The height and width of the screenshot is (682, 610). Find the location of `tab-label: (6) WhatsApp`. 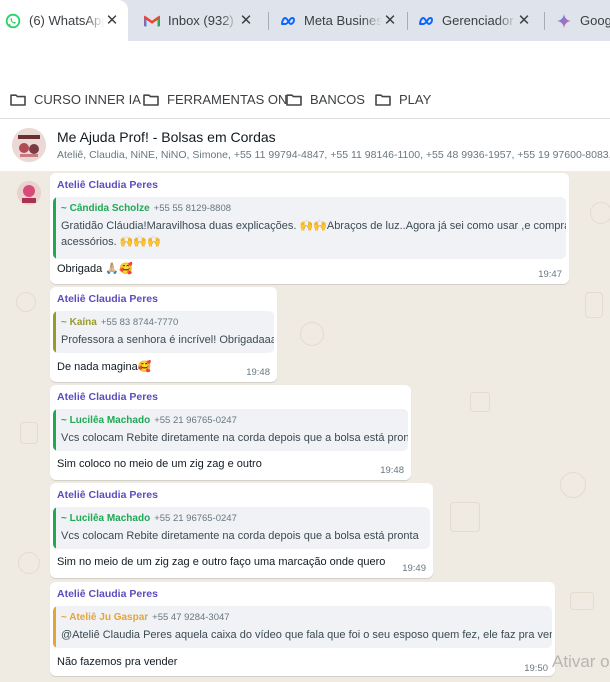

tab-label: (6) WhatsApp is located at coordinates (66, 20).